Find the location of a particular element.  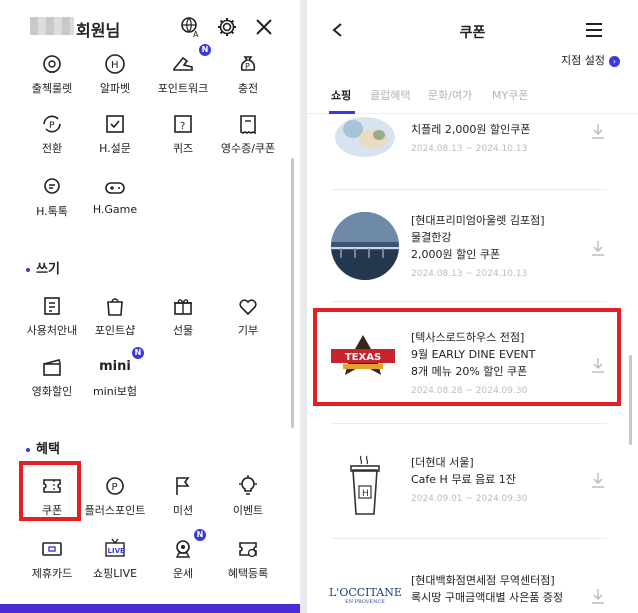

tab-shopping: 쇼핑 is located at coordinates (341, 95).